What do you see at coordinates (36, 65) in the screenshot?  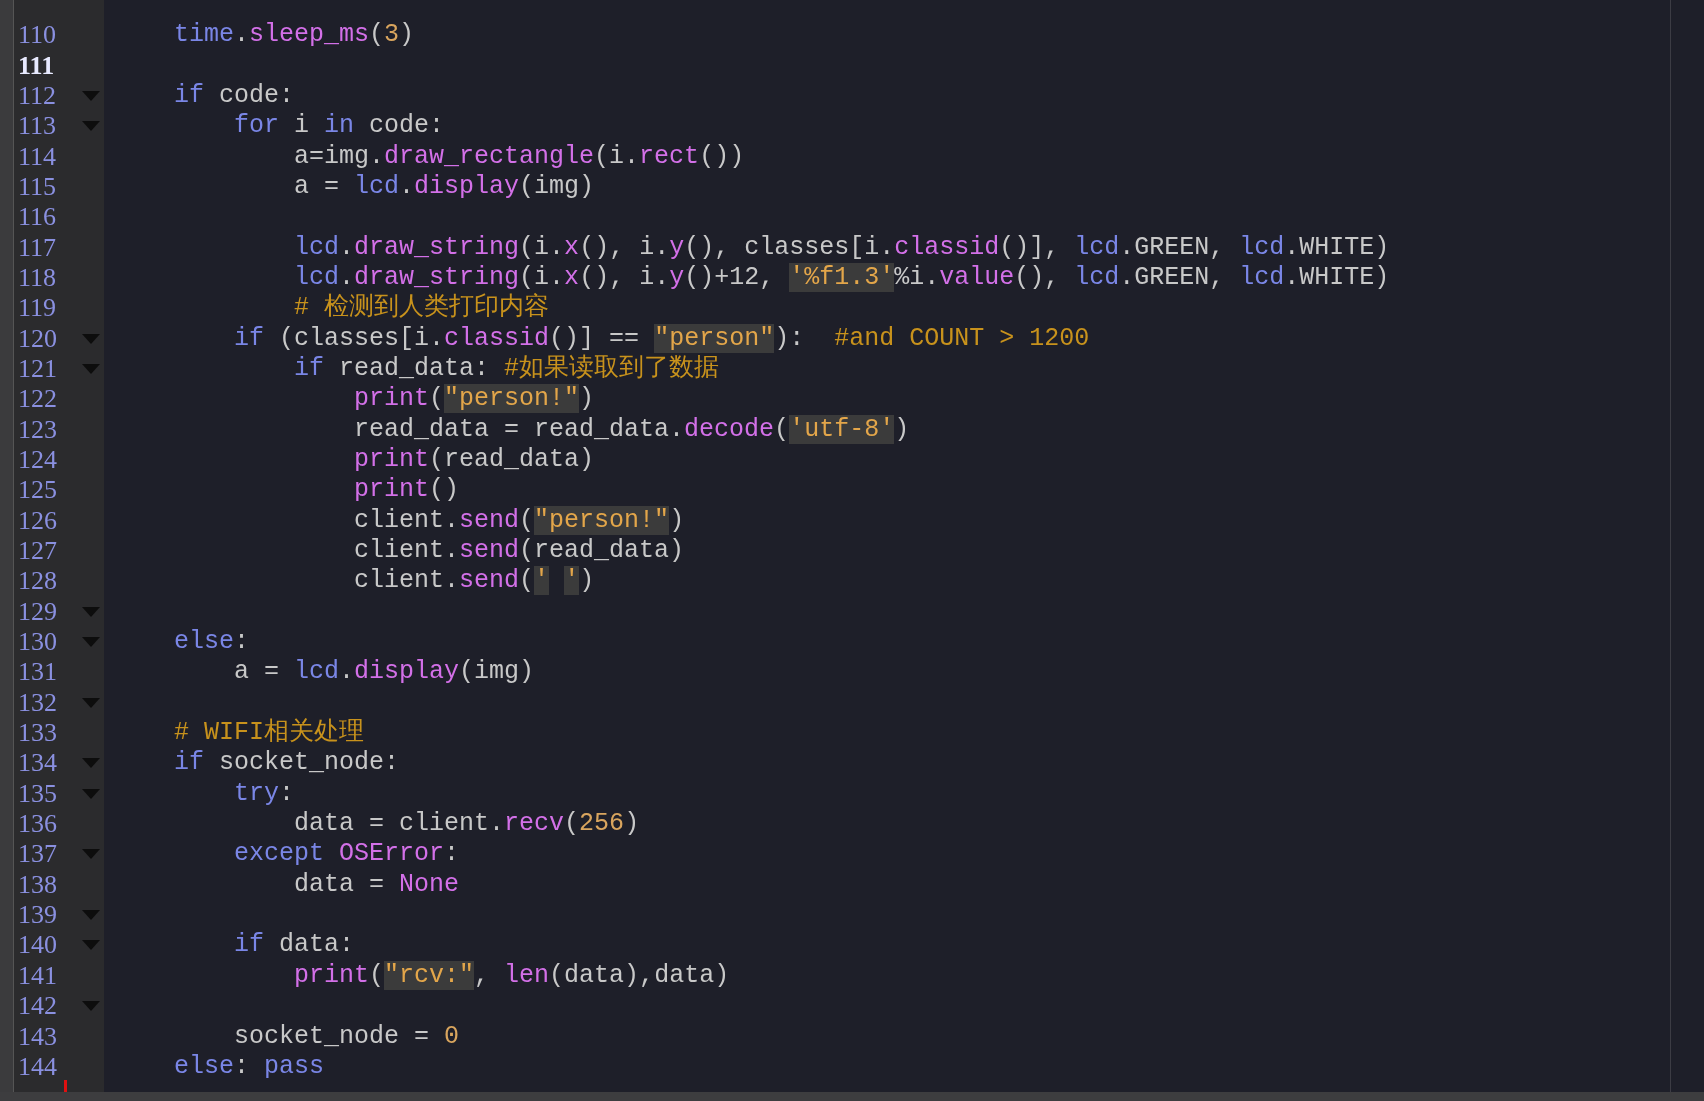 I see `line-number: 111` at bounding box center [36, 65].